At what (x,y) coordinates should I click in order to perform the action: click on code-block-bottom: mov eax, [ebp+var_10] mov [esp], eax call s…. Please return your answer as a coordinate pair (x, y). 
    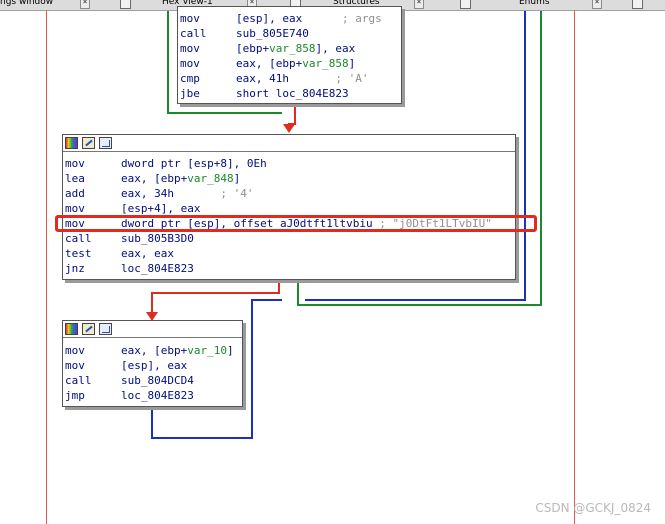
    Looking at the image, I should click on (152, 363).